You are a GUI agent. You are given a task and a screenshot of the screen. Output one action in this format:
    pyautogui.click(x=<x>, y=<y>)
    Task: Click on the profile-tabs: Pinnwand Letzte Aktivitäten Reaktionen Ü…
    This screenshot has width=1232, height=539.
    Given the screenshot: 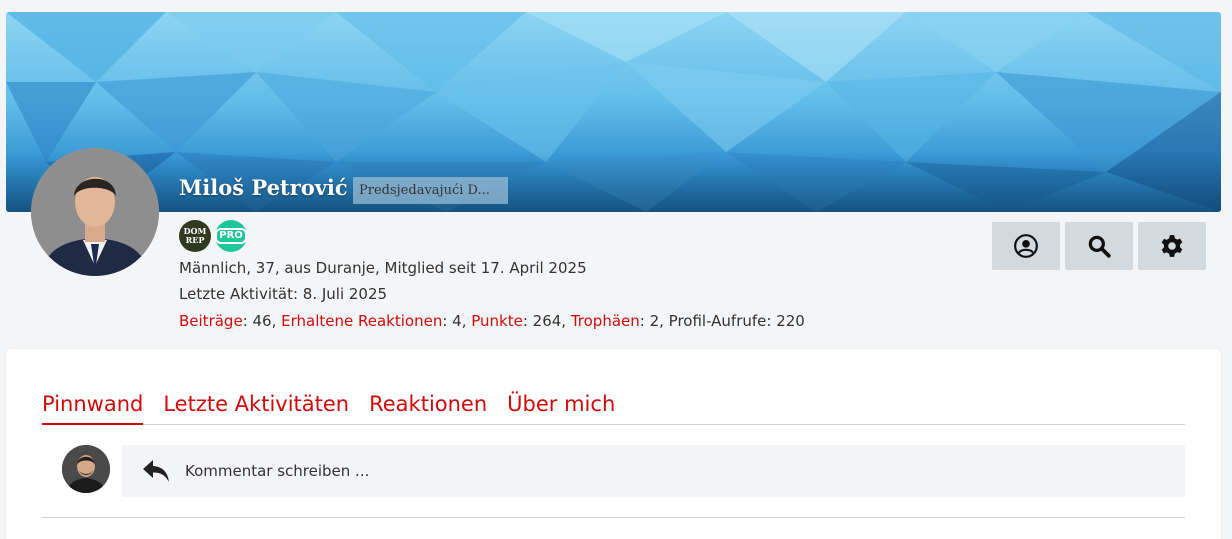 What is the action you would take?
    pyautogui.click(x=613, y=407)
    